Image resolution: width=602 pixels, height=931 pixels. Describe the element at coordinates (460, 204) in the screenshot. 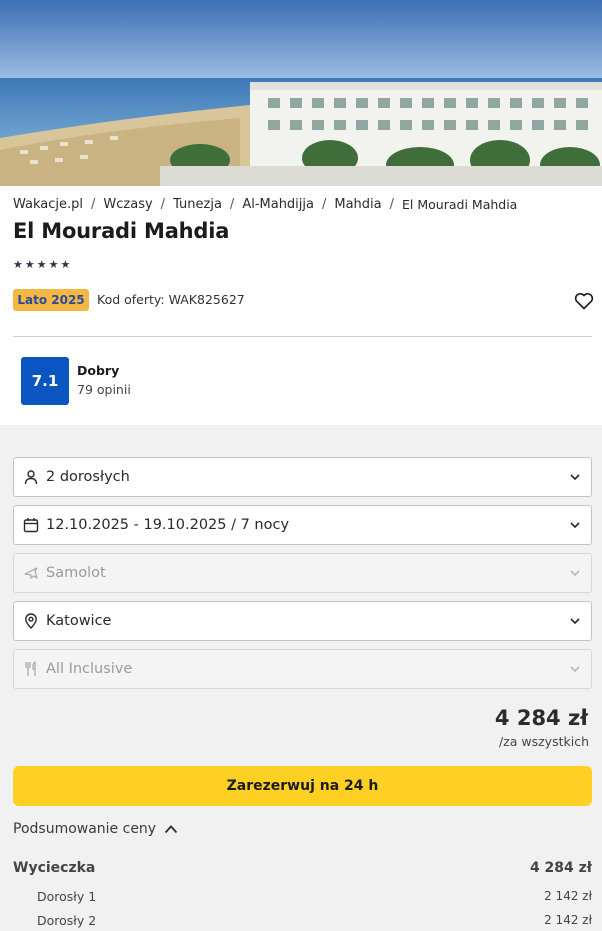

I see `breadcrumb-item-current: El Mouradi Mahdia` at that location.